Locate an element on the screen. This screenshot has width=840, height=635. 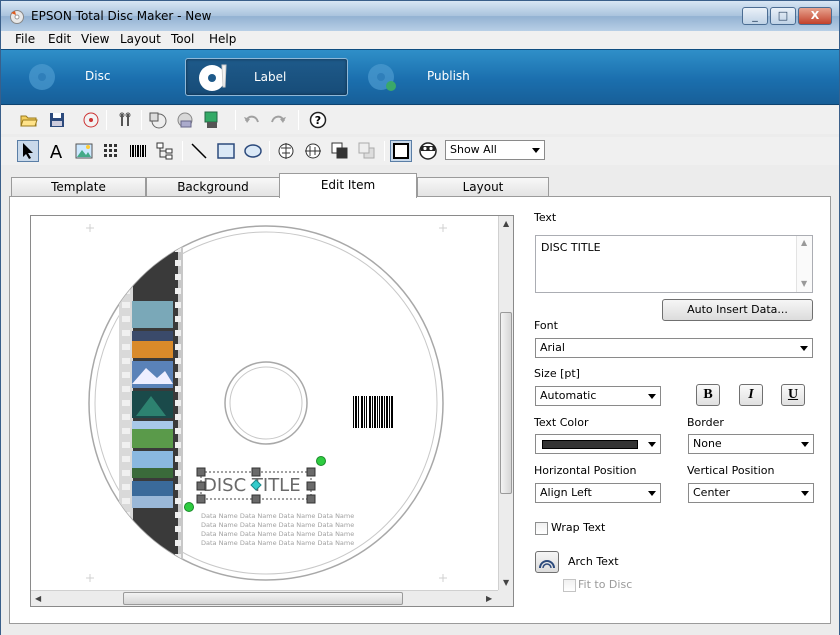
fit-to-disc-label: Fit to Disc is located at coordinates (605, 584).